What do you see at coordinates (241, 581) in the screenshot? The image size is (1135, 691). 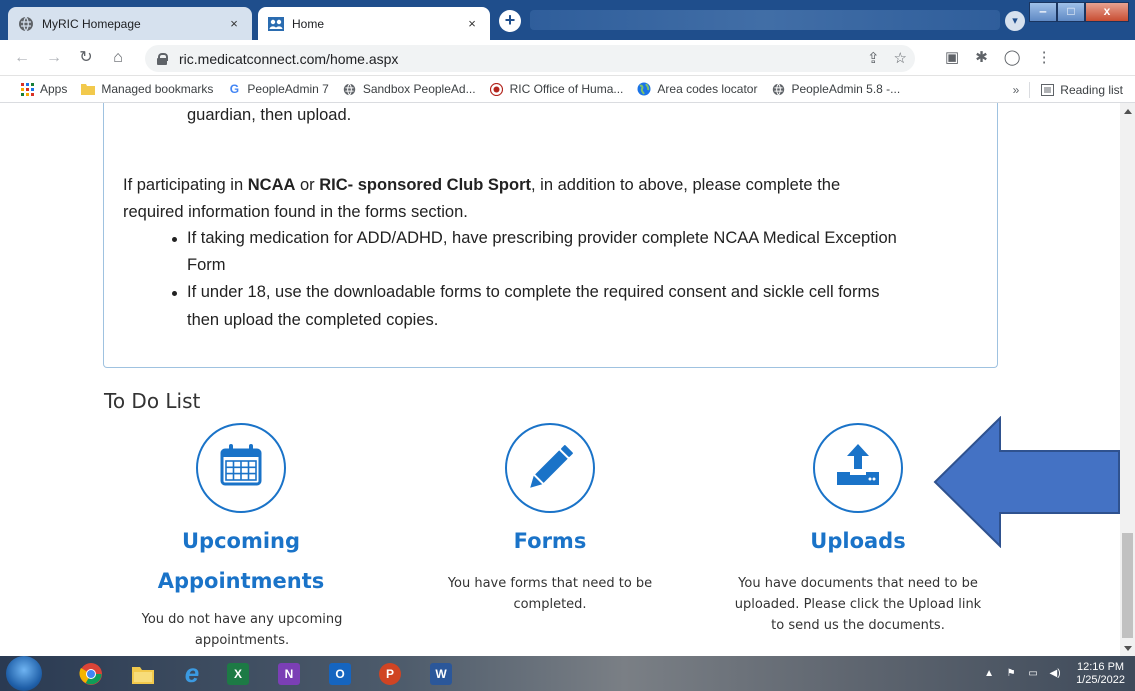 I see `heading-line: Appointments` at bounding box center [241, 581].